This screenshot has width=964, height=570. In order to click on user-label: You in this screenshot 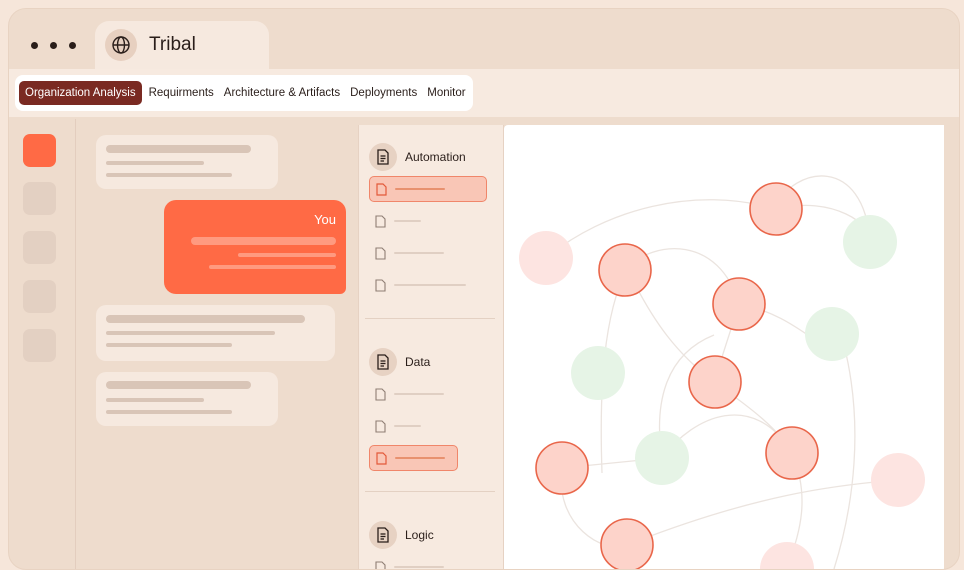, I will do `click(325, 219)`.